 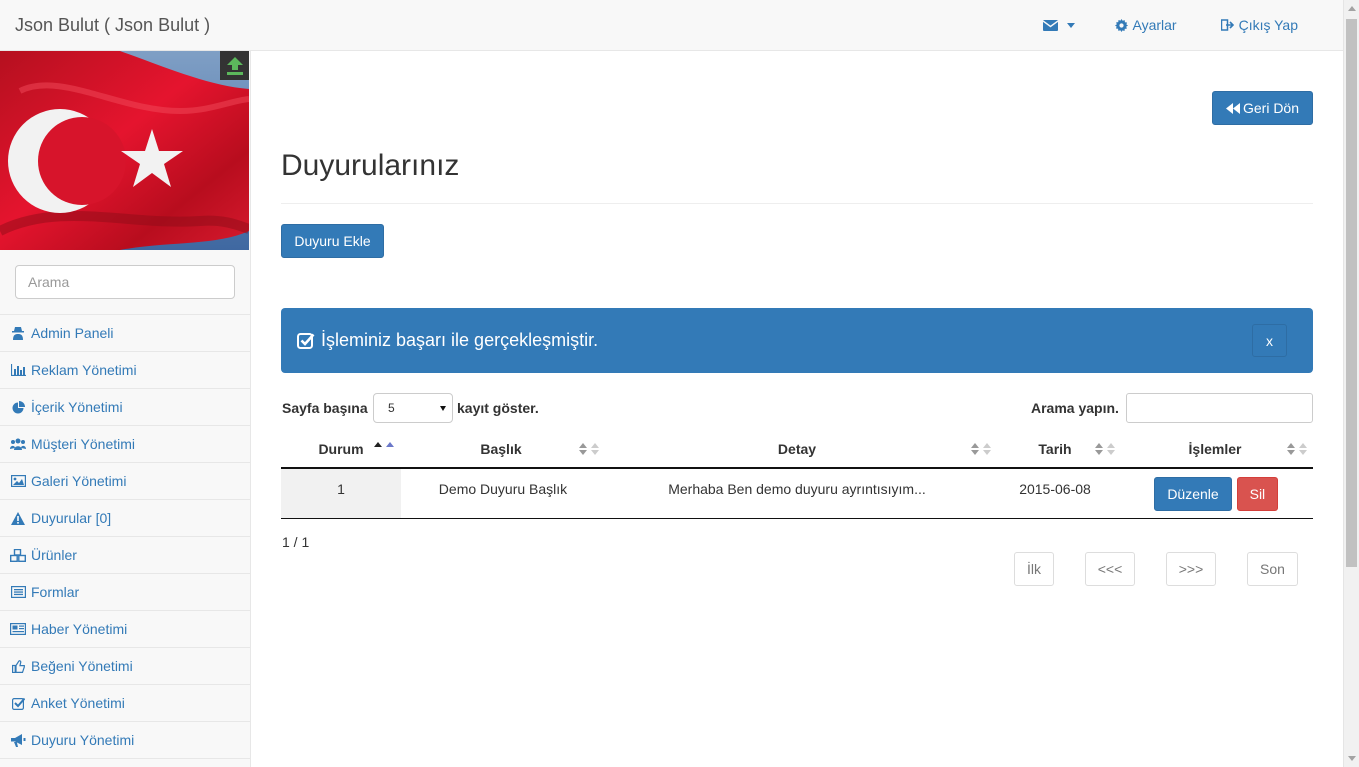 I want to click on sign-out-icon, so click(x=1227, y=25).